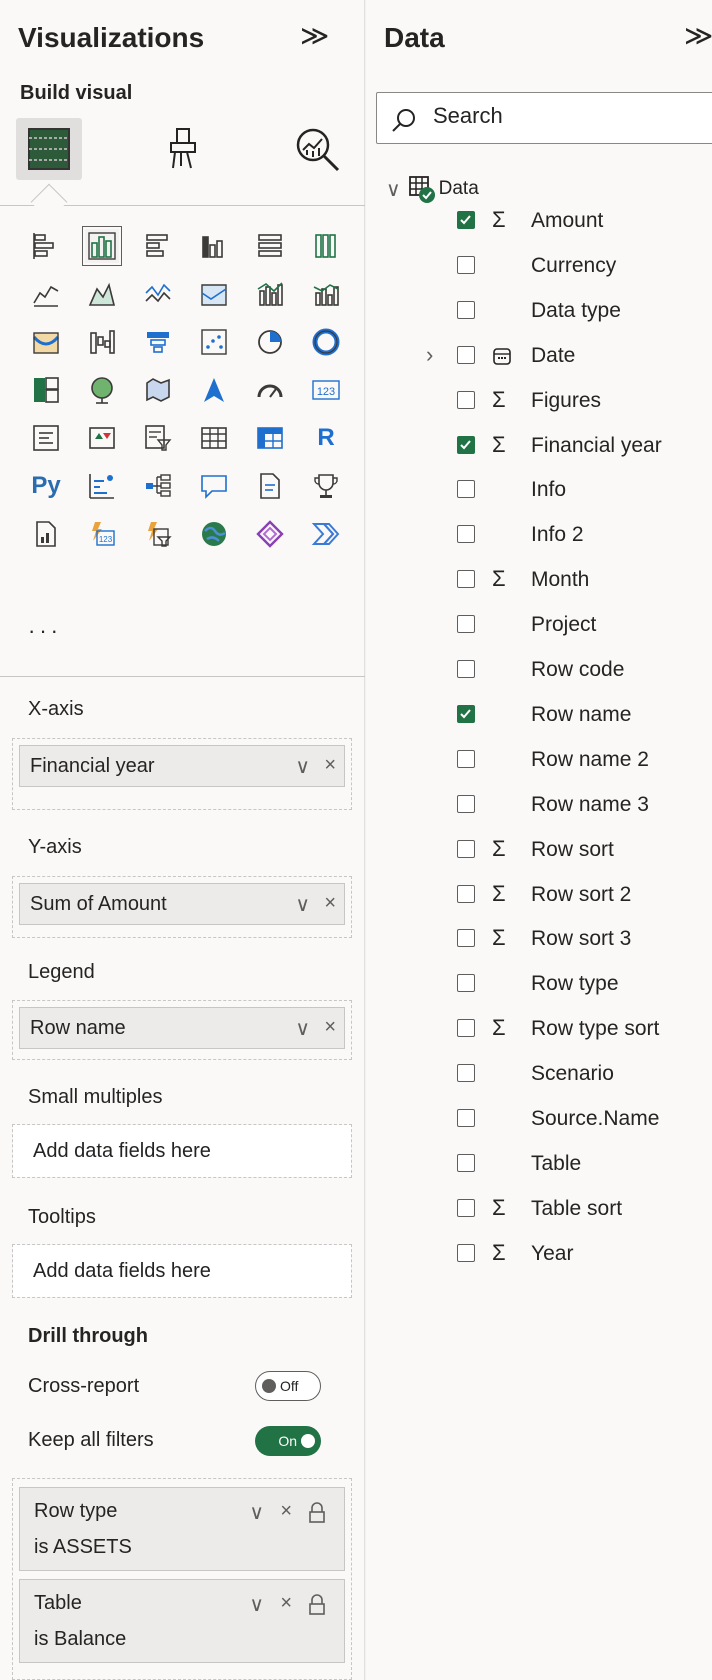 The width and height of the screenshot is (712, 1680). What do you see at coordinates (46, 246) in the screenshot?
I see `stacked-bar-chart-icon` at bounding box center [46, 246].